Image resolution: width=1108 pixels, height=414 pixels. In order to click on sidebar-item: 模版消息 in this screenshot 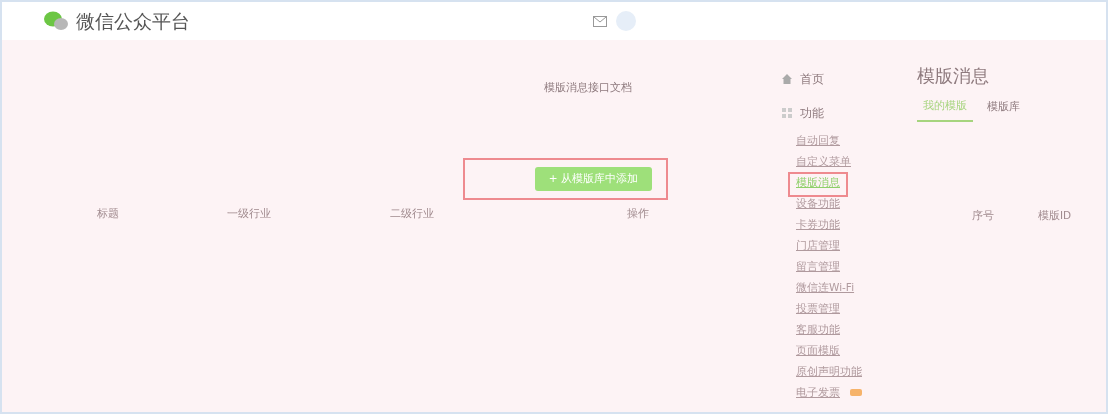, I will do `click(818, 184)`.